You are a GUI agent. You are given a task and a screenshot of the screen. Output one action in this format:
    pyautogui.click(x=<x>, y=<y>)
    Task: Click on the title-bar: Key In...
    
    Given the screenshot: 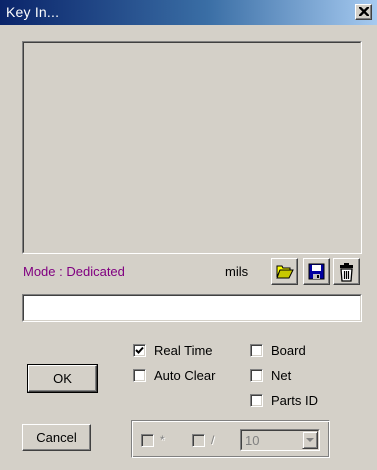 What is the action you would take?
    pyautogui.click(x=188, y=12)
    